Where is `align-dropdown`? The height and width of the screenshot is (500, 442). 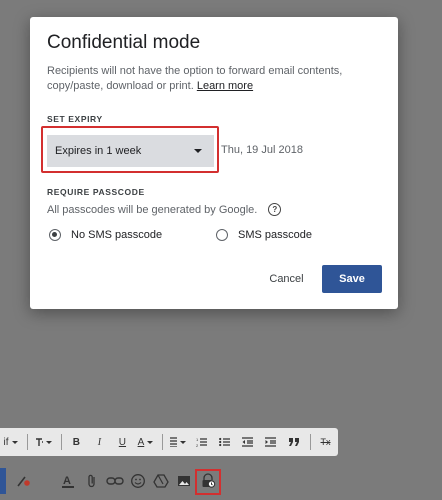
align-dropdown is located at coordinates (178, 442).